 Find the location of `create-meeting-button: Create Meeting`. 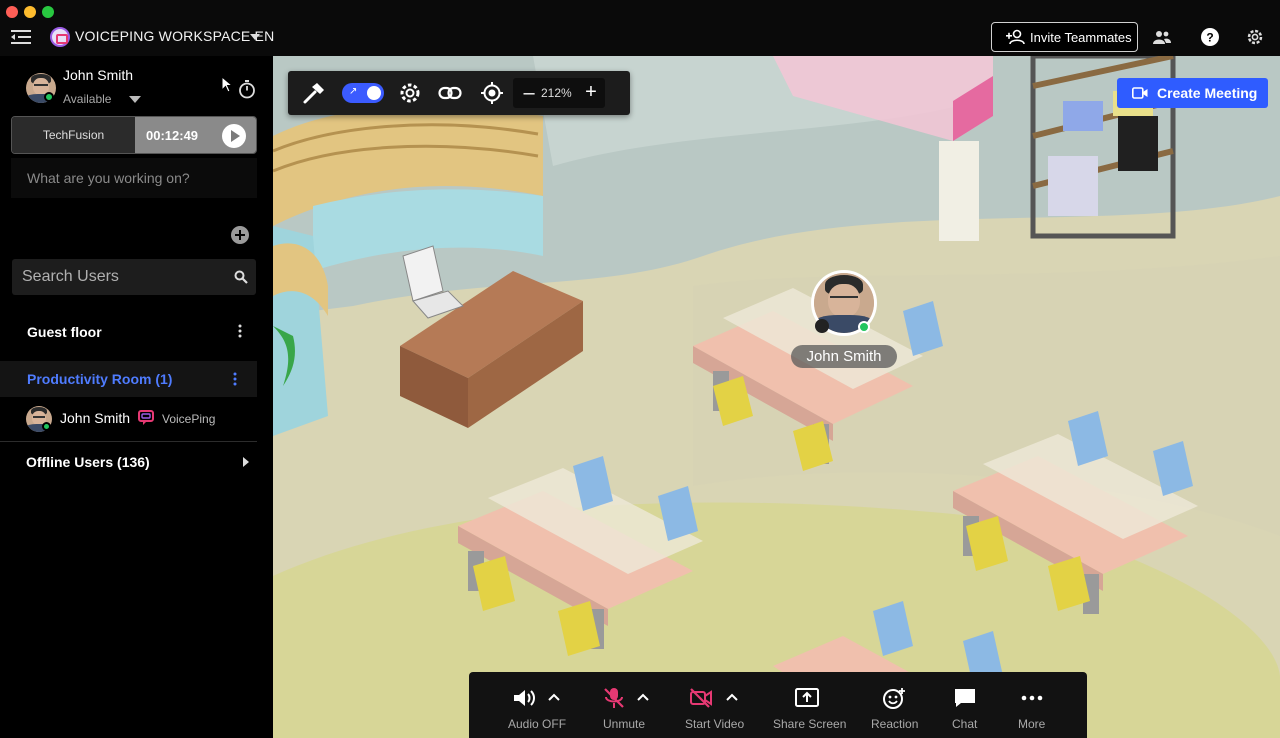

create-meeting-button: Create Meeting is located at coordinates (1192, 93).